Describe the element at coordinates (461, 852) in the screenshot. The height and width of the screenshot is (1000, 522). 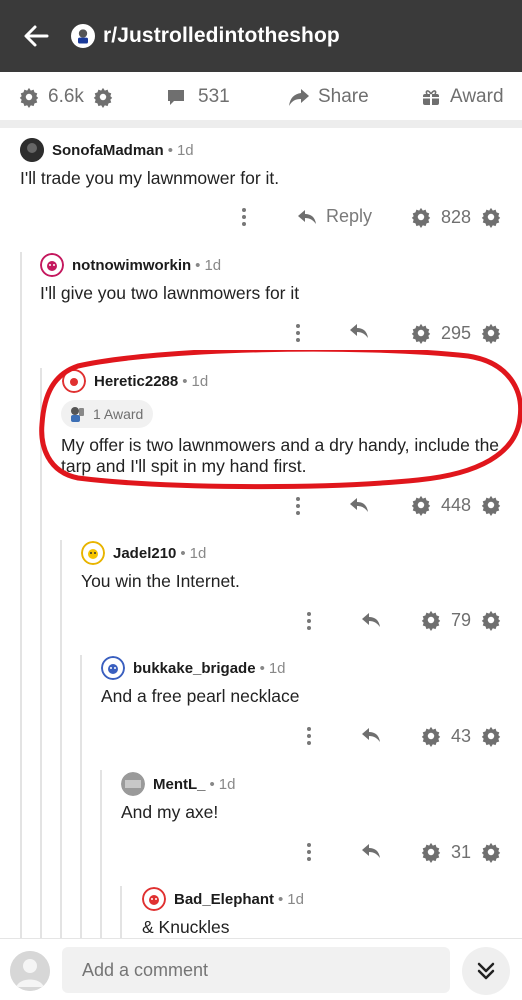
I see `vote-count: 31` at that location.